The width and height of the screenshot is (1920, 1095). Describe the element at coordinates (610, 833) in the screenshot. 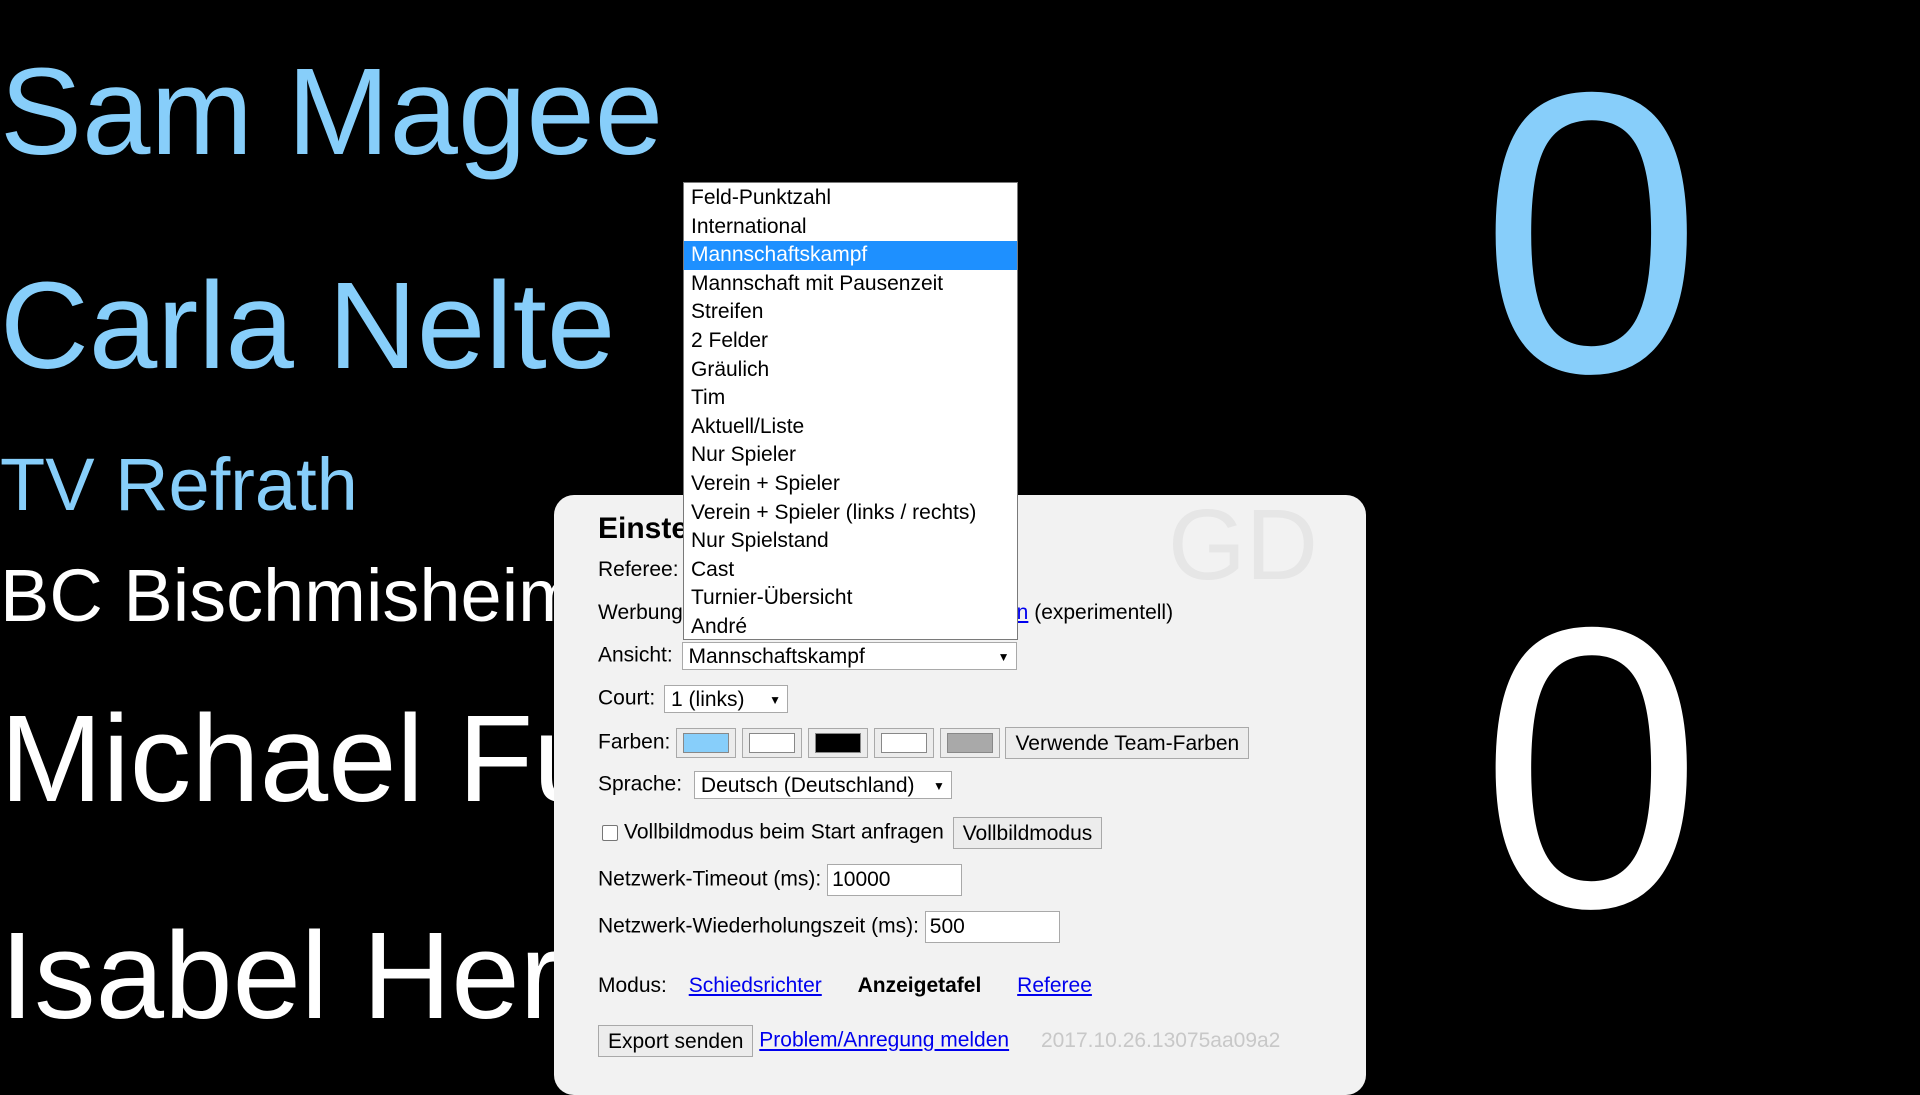

I see `fullscreen-checkbox` at that location.